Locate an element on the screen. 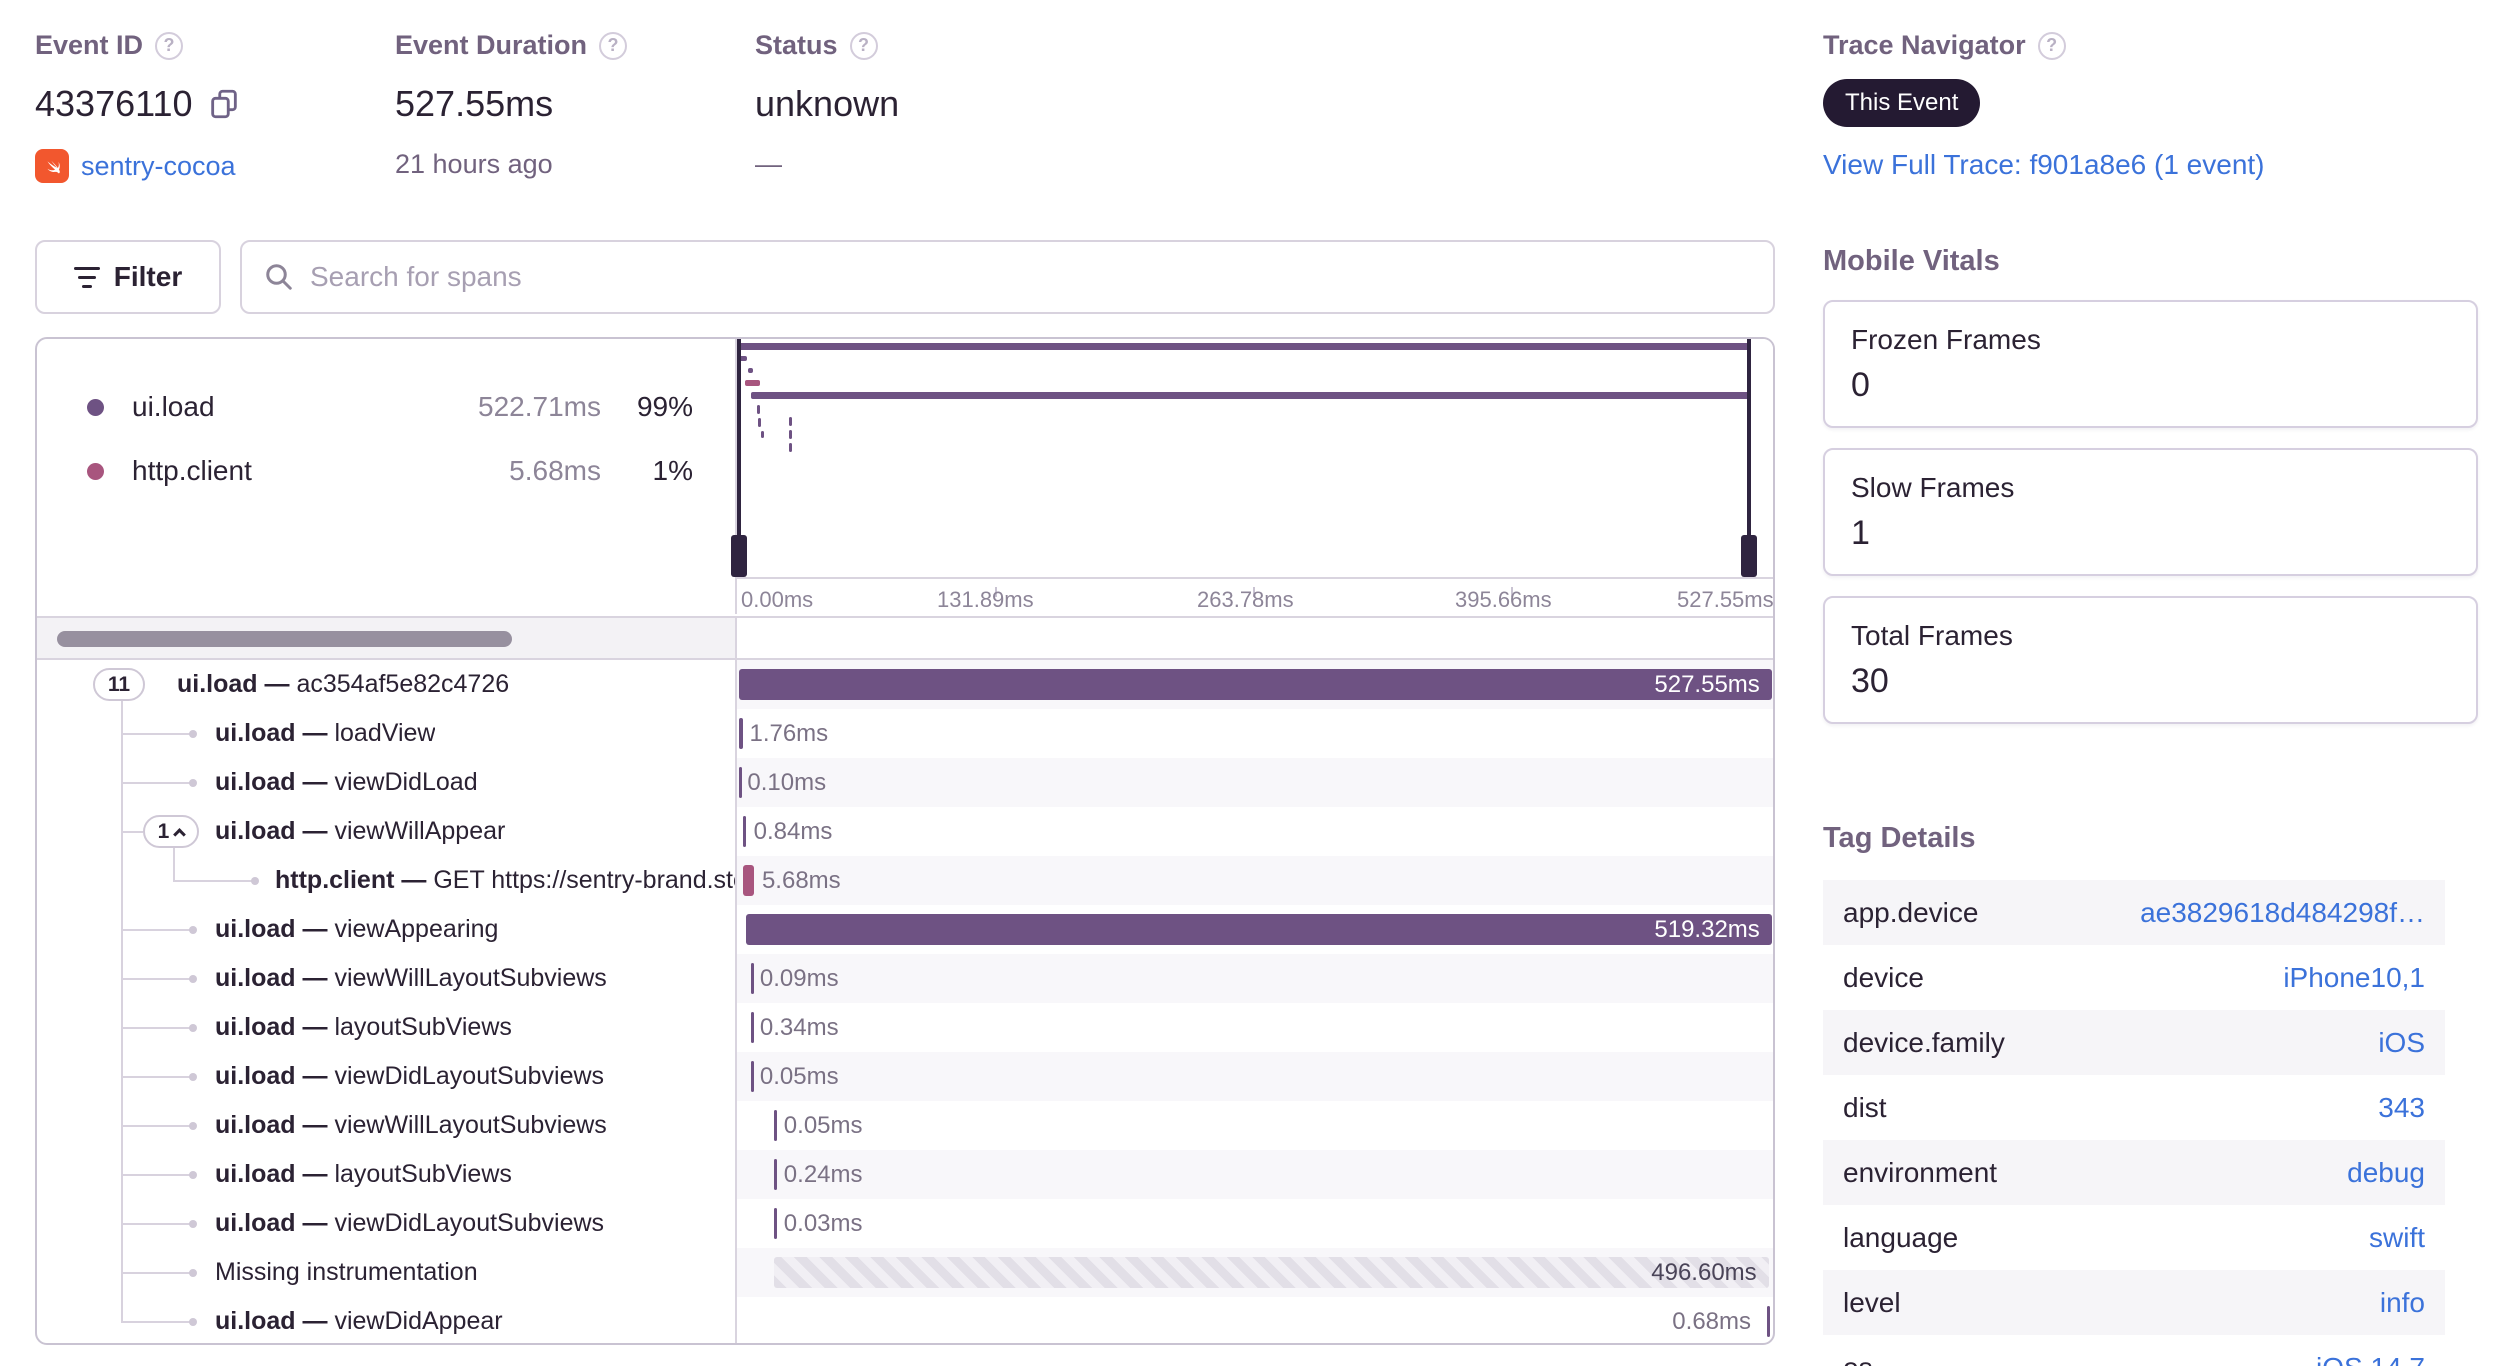 This screenshot has width=2494, height=1366. span-row: ui.load — viewWillLayoutSubviews 0.05ms is located at coordinates (905, 1125).